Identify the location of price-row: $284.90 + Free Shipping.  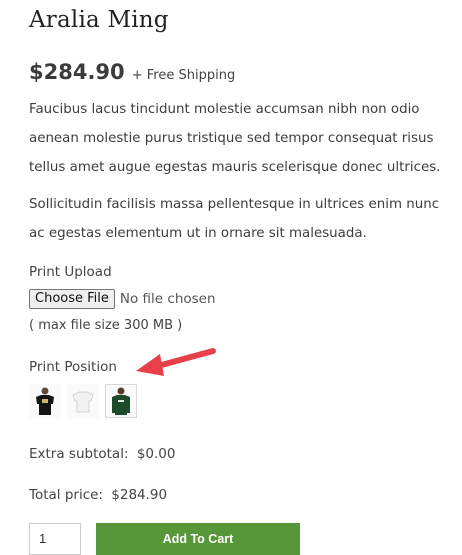
(132, 72).